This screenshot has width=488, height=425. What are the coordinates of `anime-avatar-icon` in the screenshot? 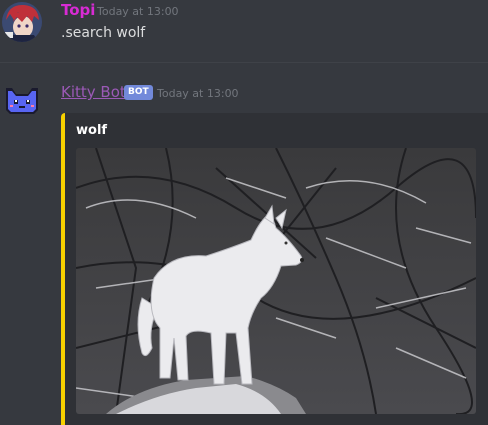 It's located at (22, 22).